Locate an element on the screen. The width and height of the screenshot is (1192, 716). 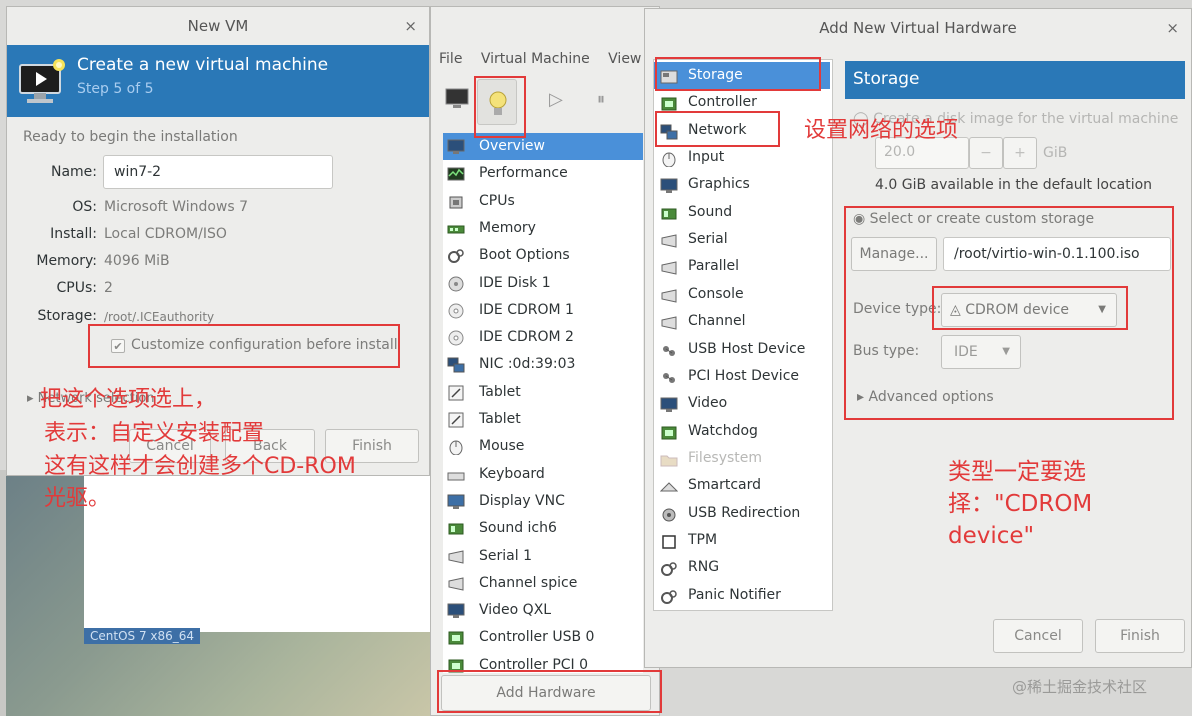
hardware-item-sound: Sound is located at coordinates (742, 212).